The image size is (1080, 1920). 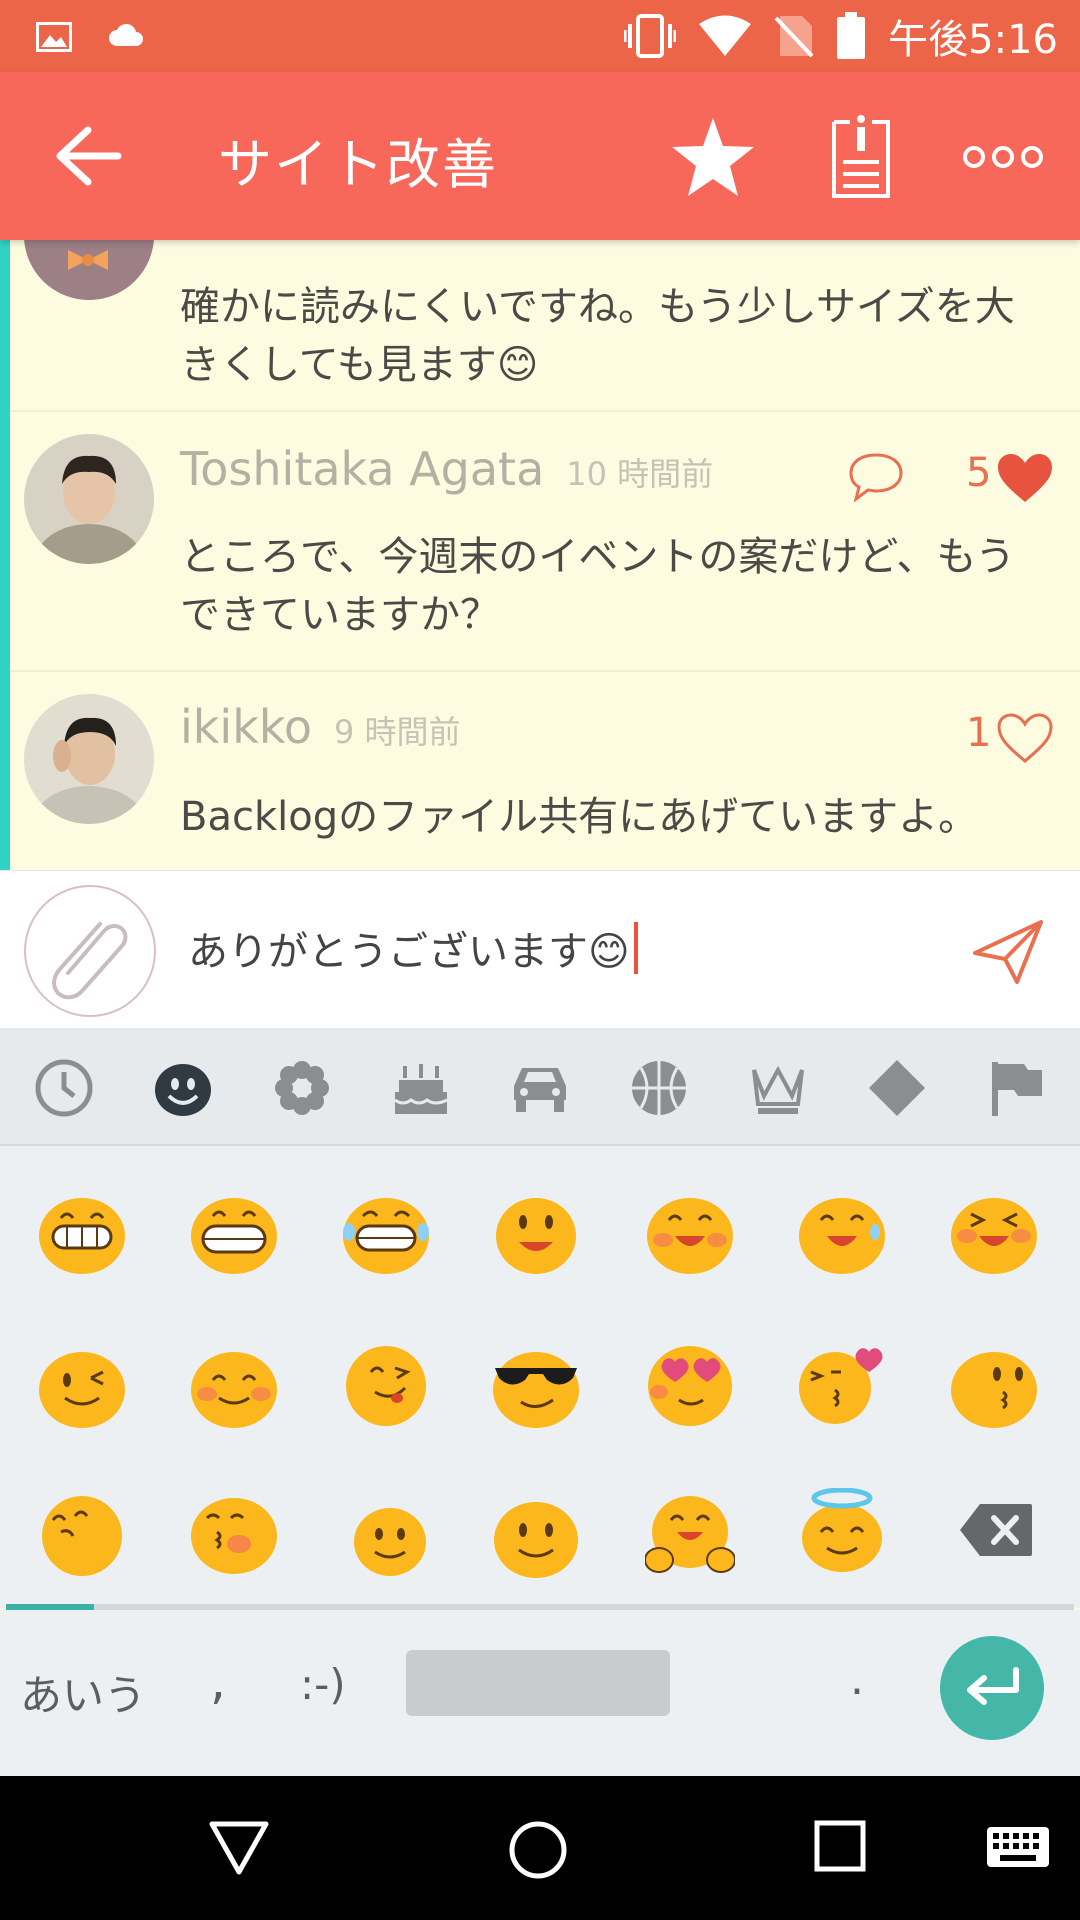 What do you see at coordinates (540, 36) in the screenshot?
I see `status-bar: 午後5:16` at bounding box center [540, 36].